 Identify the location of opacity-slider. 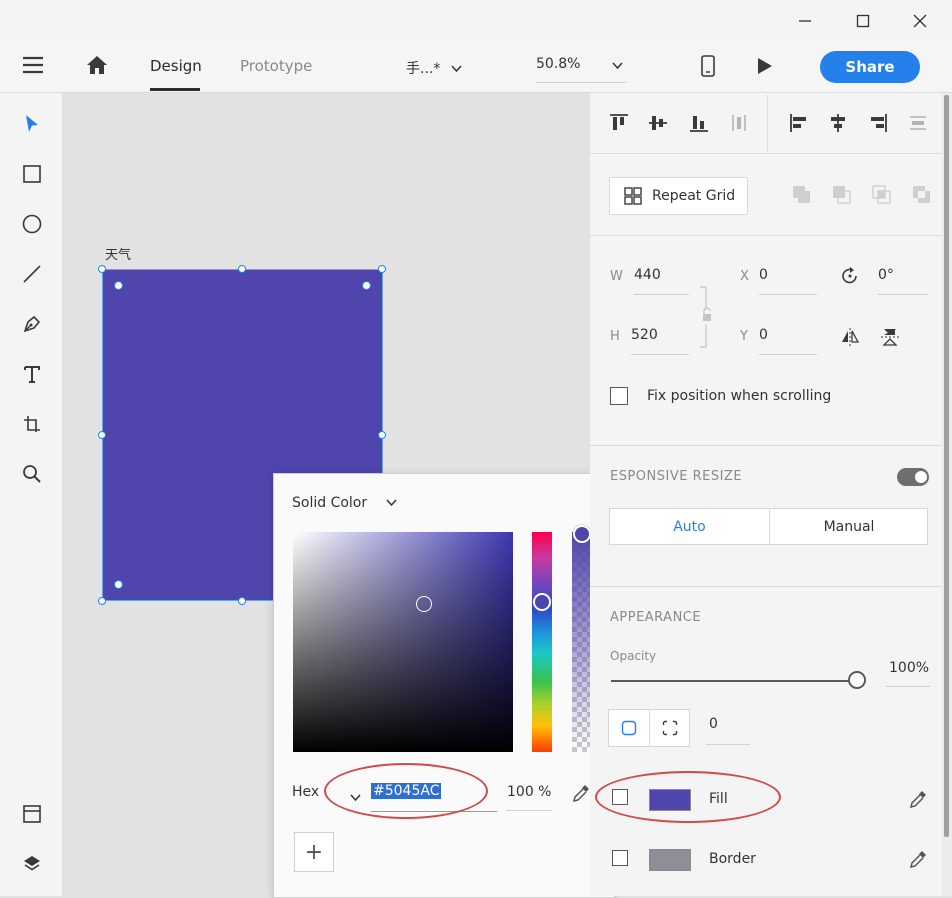
(734, 681).